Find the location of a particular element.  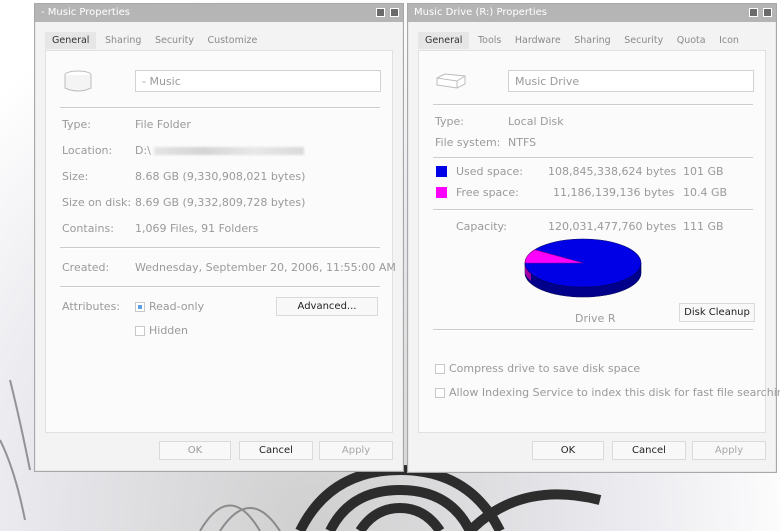

size-on-disk-label: Size on disk: is located at coordinates (97, 202).